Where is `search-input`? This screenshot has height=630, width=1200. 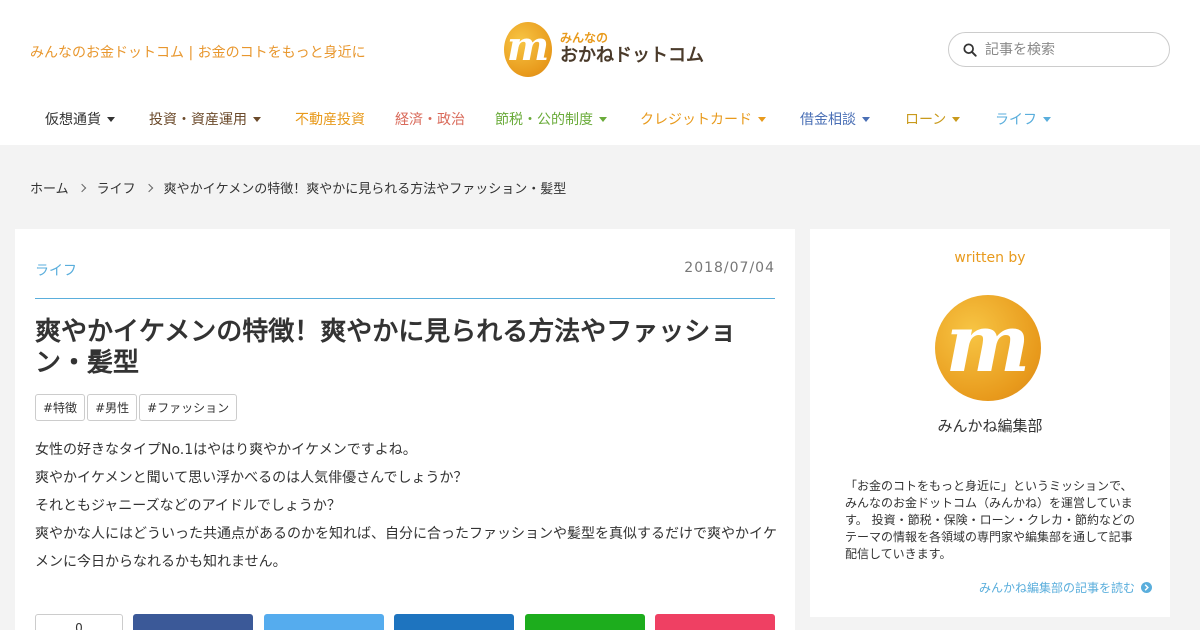
search-input is located at coordinates (1070, 49).